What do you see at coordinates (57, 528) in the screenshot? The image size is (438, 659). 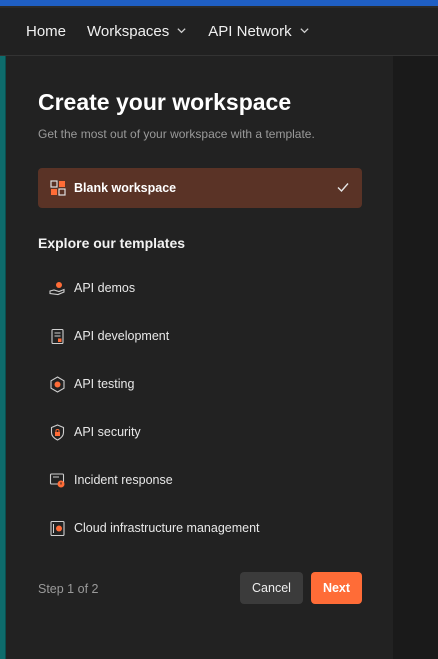 I see `server-icon` at bounding box center [57, 528].